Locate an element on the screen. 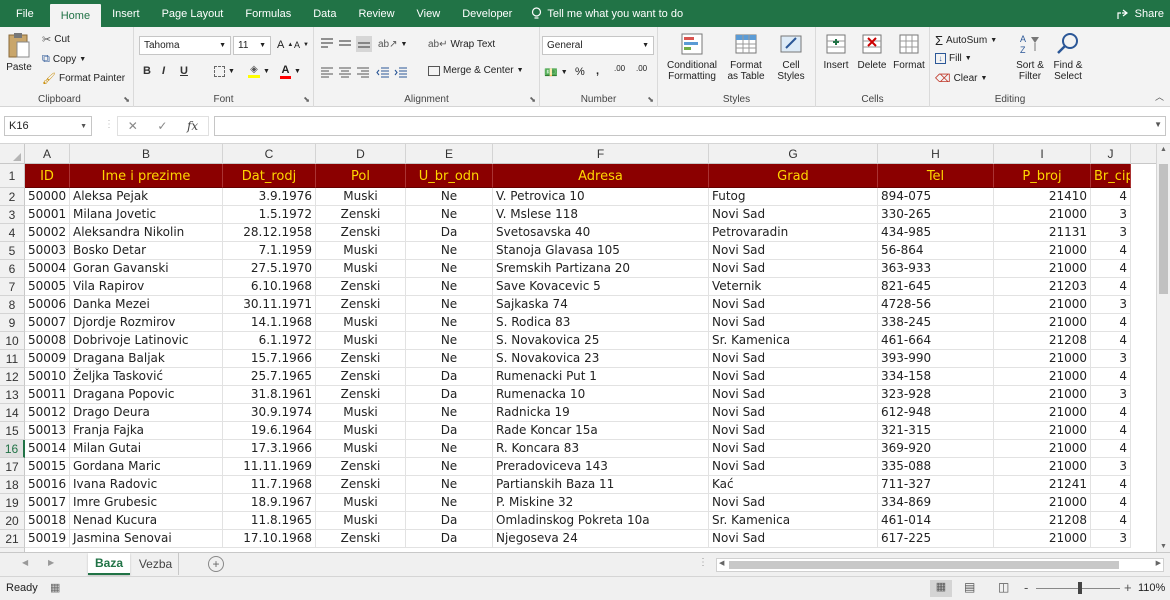  row-header: 9 is located at coordinates (12, 323).